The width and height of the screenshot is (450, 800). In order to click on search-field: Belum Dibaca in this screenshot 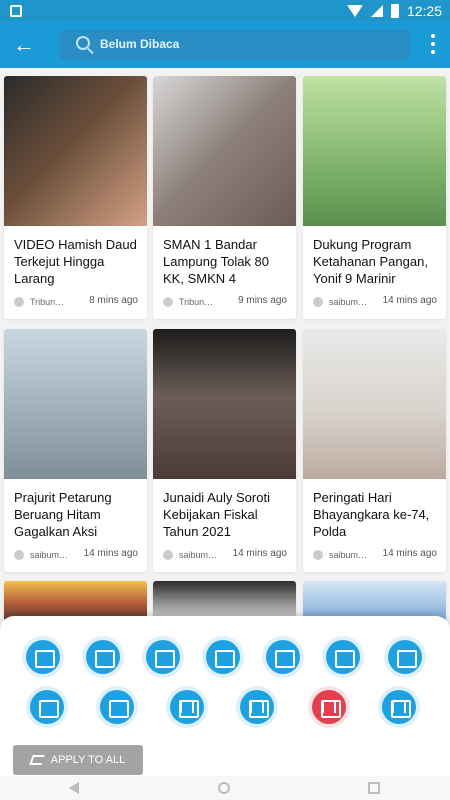, I will do `click(235, 45)`.